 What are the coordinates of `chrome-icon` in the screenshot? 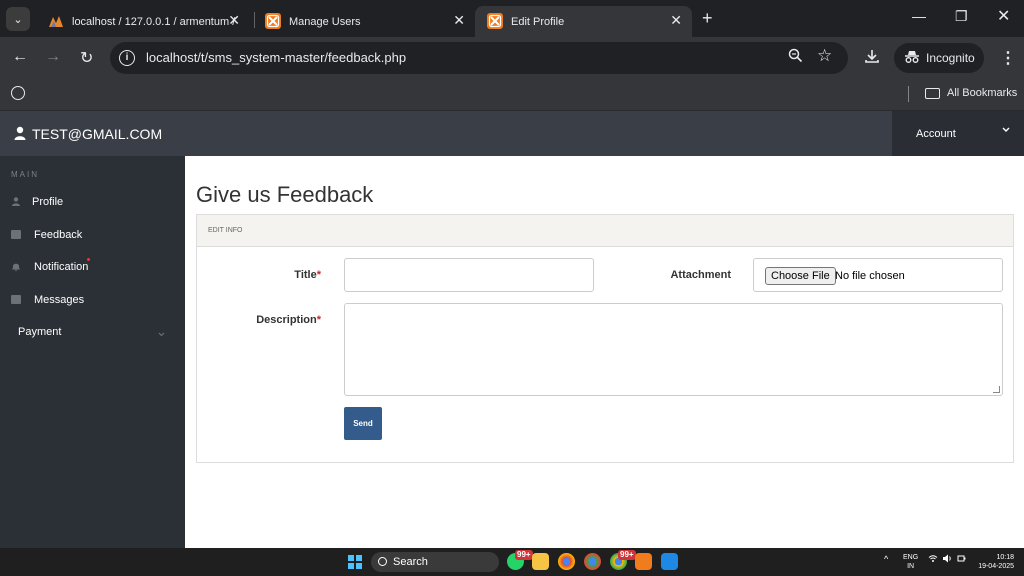 It's located at (566, 561).